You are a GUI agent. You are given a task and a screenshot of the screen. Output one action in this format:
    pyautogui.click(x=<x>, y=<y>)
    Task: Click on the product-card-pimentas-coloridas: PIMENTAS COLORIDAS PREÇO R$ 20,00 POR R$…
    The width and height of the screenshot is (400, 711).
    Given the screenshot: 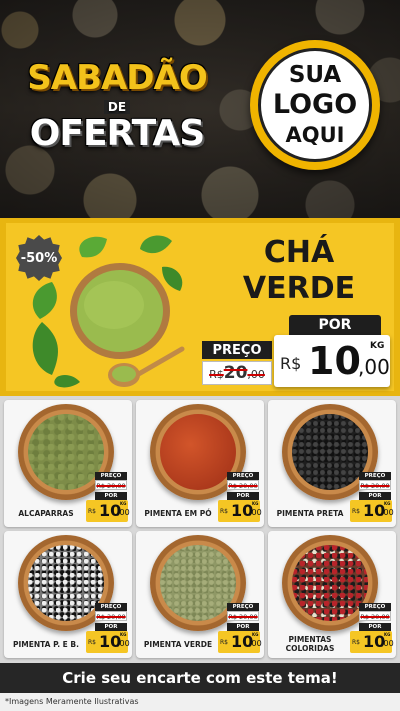 What is the action you would take?
    pyautogui.click(x=332, y=594)
    